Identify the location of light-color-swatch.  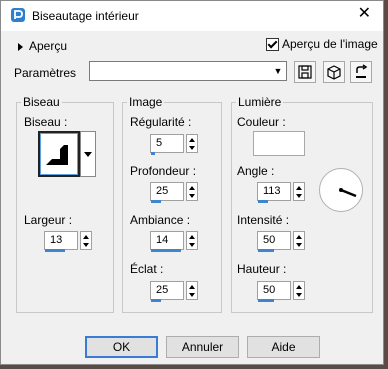
(279, 143).